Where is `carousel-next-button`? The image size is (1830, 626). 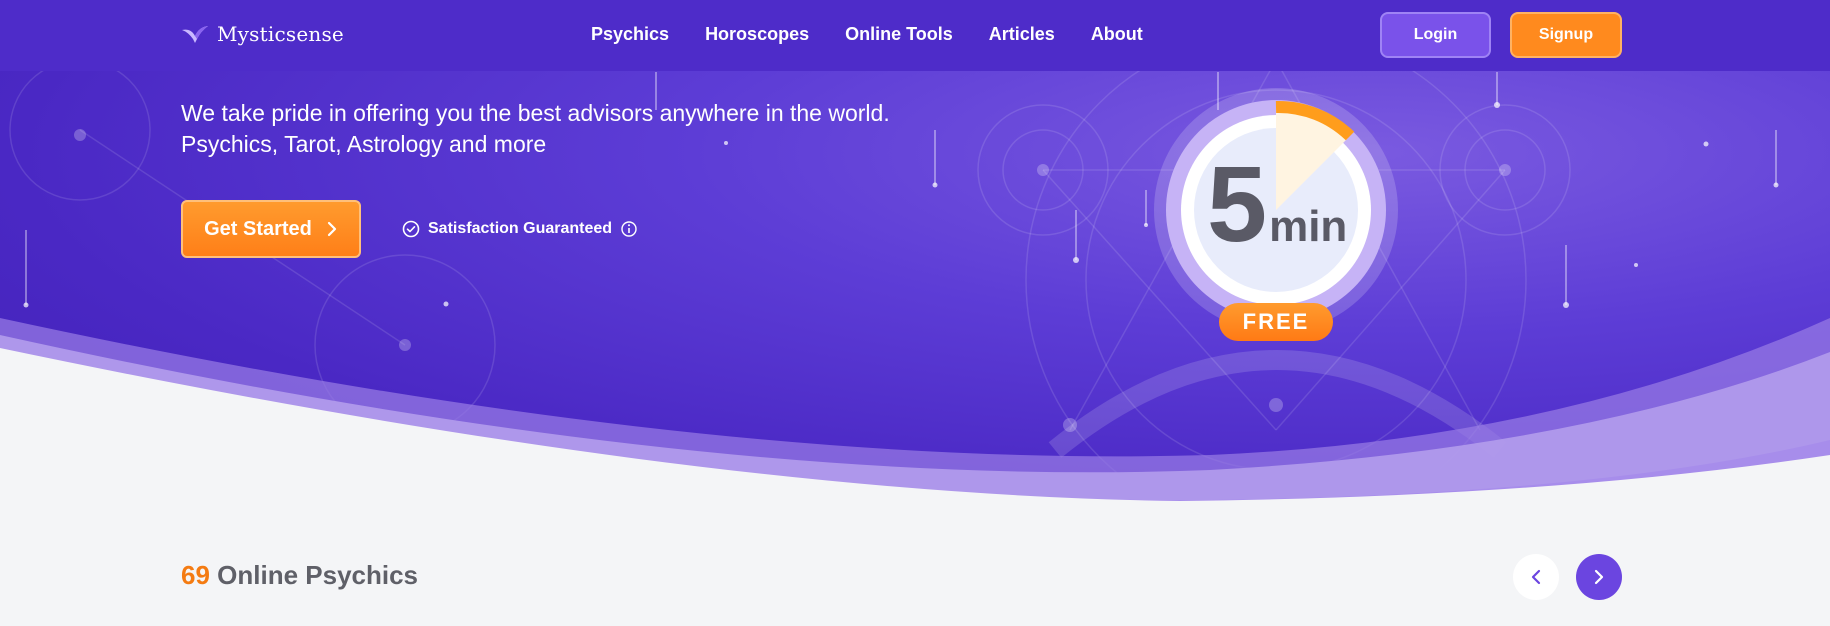 carousel-next-button is located at coordinates (1599, 577).